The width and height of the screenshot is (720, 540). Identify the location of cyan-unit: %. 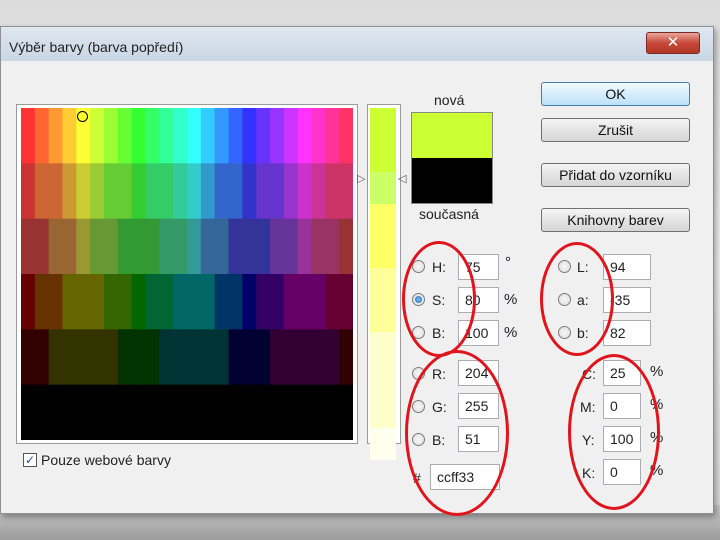
(657, 371).